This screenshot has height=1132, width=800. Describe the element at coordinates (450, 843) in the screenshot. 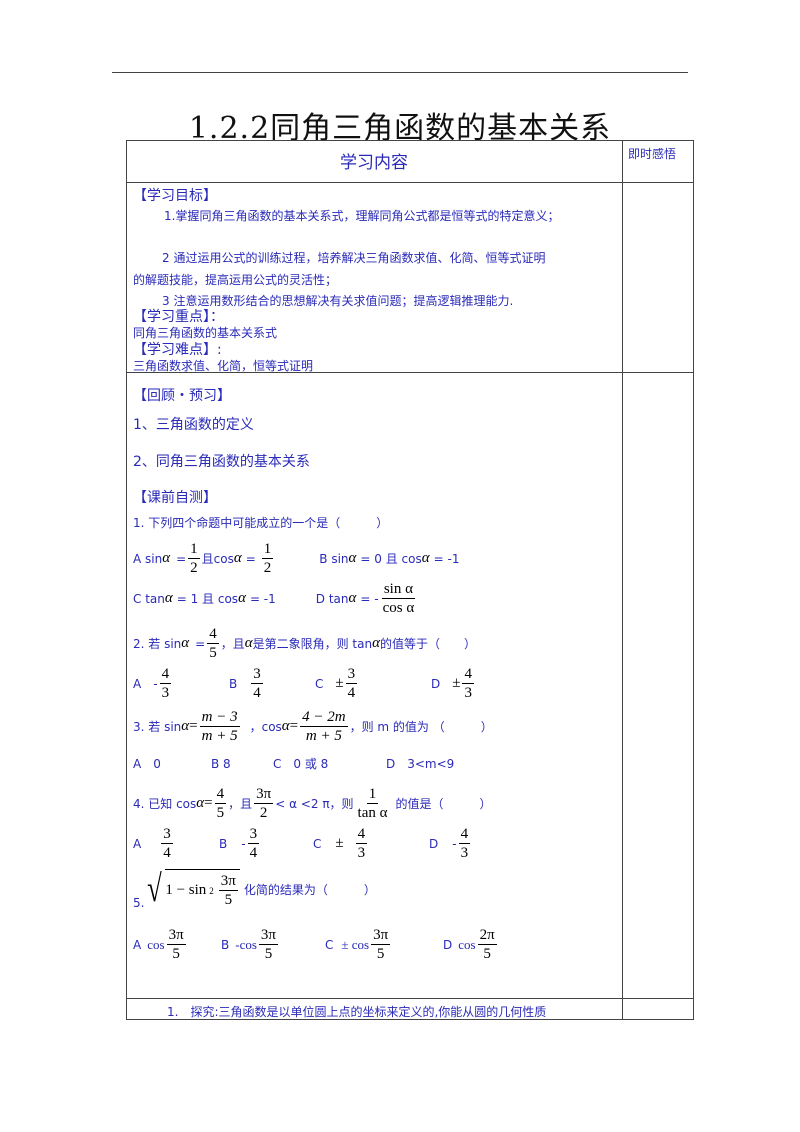

I see `option-d: D-43` at that location.